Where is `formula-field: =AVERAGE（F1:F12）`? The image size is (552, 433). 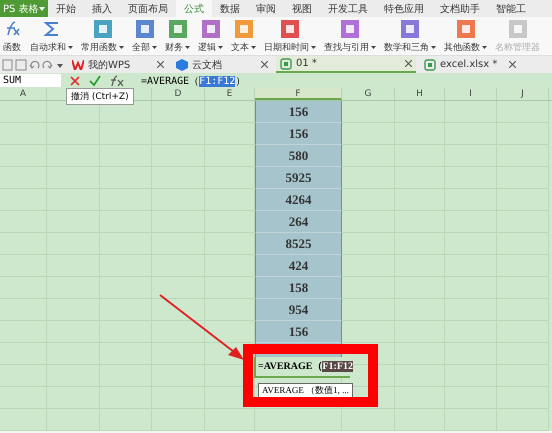 formula-field: =AVERAGE（F1:F12） is located at coordinates (342, 81).